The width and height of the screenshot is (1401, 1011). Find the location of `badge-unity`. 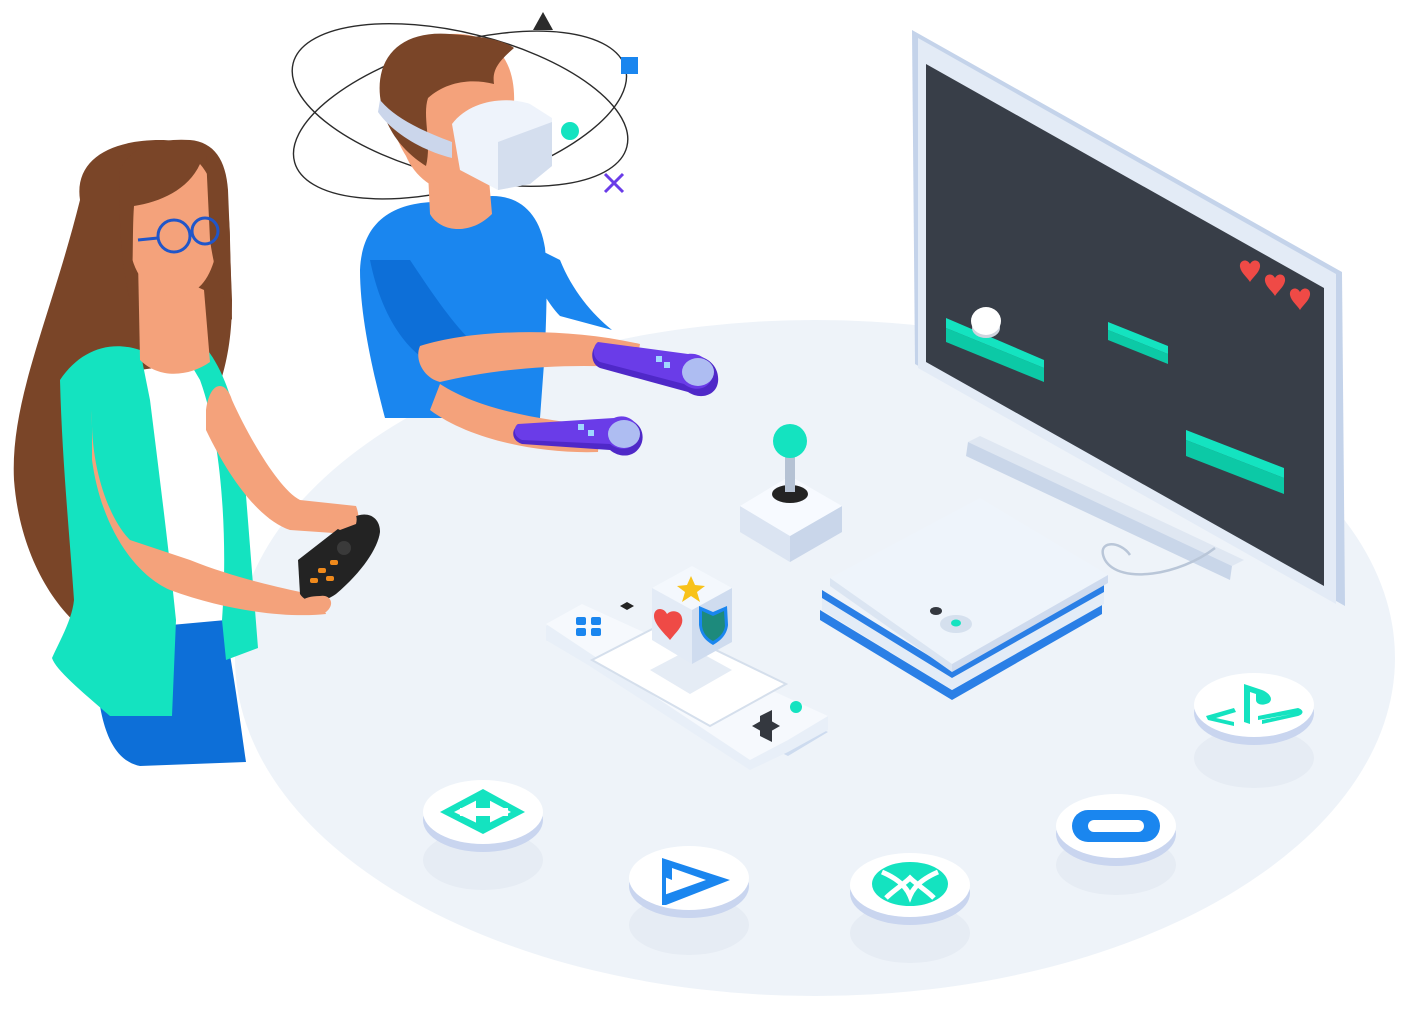

badge-unity is located at coordinates (483, 835).